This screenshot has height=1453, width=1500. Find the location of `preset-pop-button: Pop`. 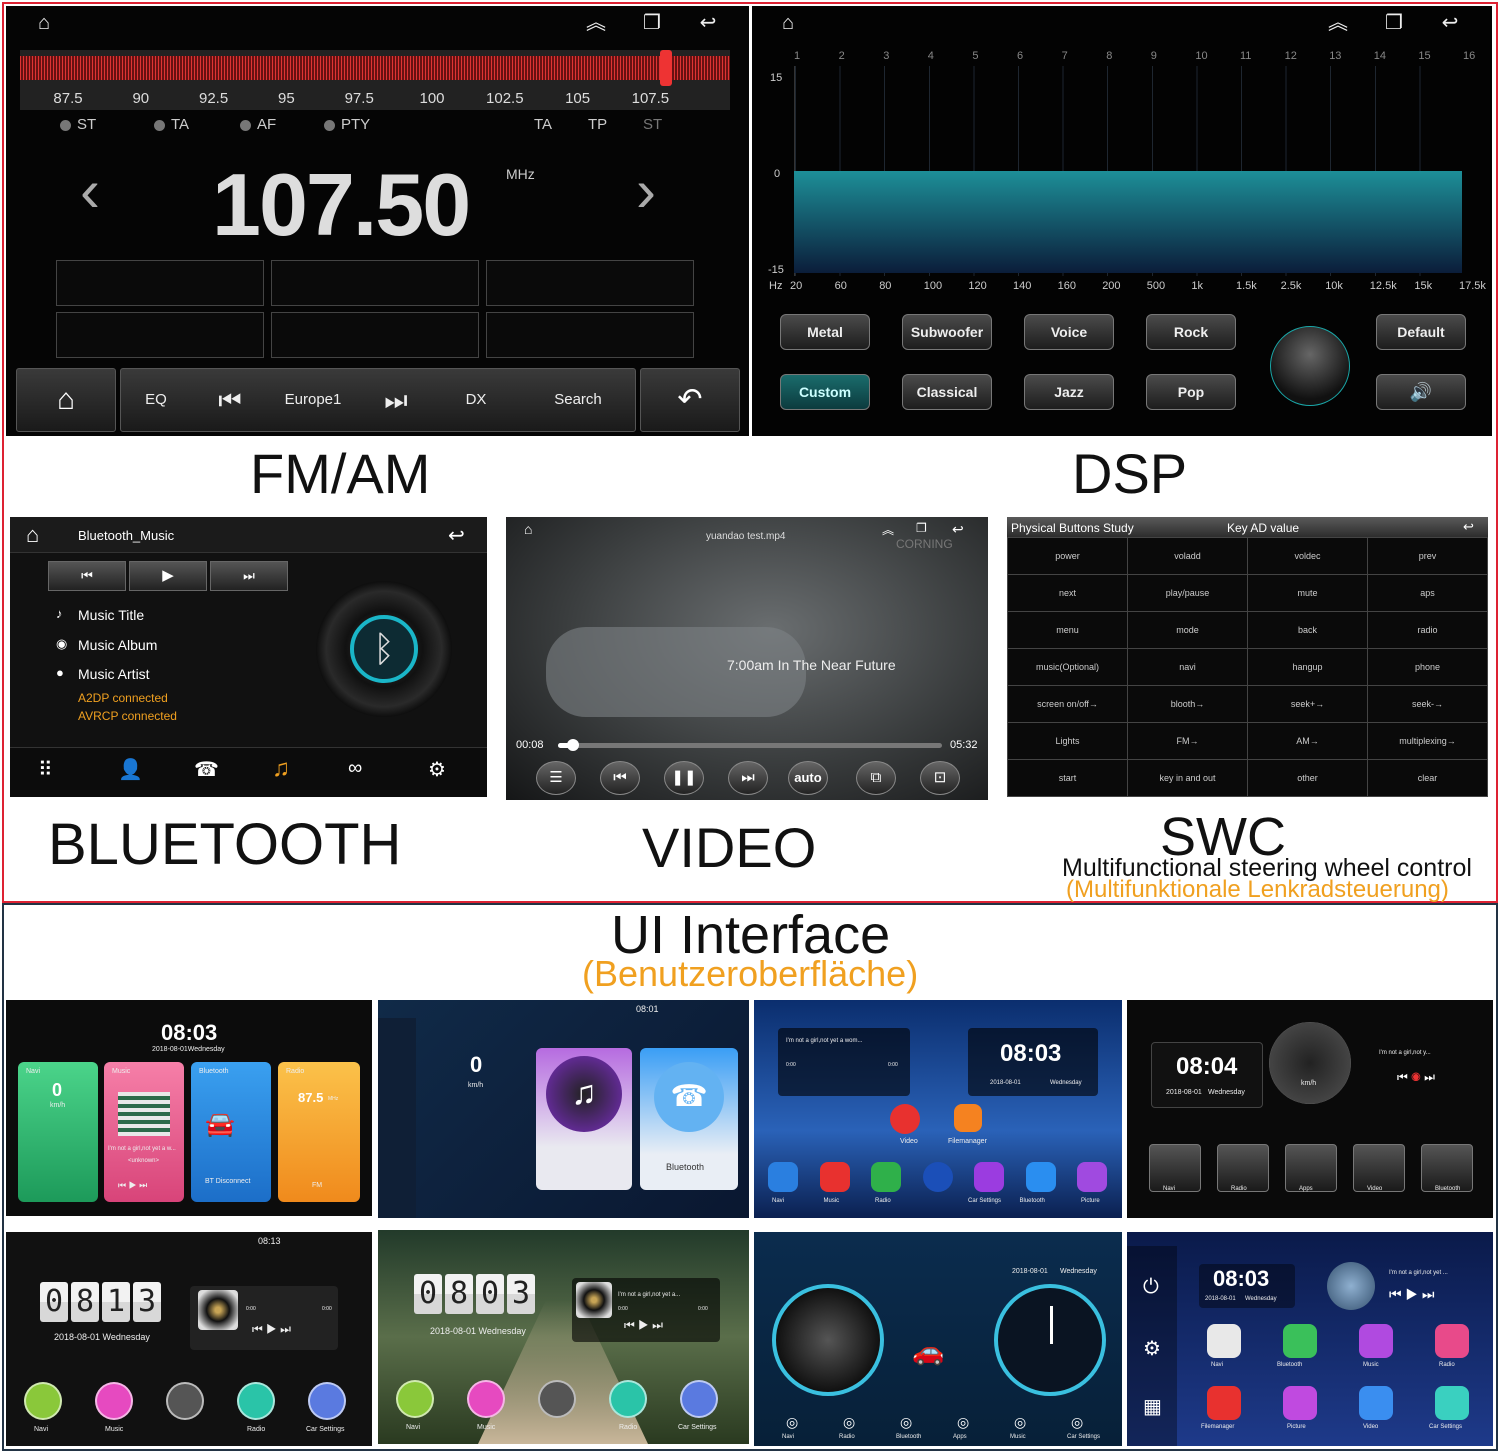

preset-pop-button: Pop is located at coordinates (1191, 392).